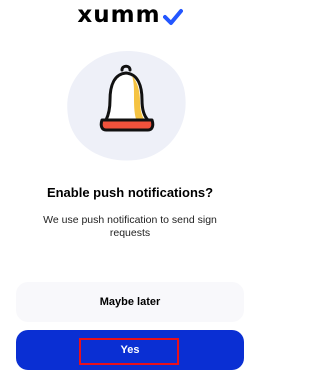 Image resolution: width=320 pixels, height=381 pixels. I want to click on maybe-later-label: Maybe later, so click(130, 302).